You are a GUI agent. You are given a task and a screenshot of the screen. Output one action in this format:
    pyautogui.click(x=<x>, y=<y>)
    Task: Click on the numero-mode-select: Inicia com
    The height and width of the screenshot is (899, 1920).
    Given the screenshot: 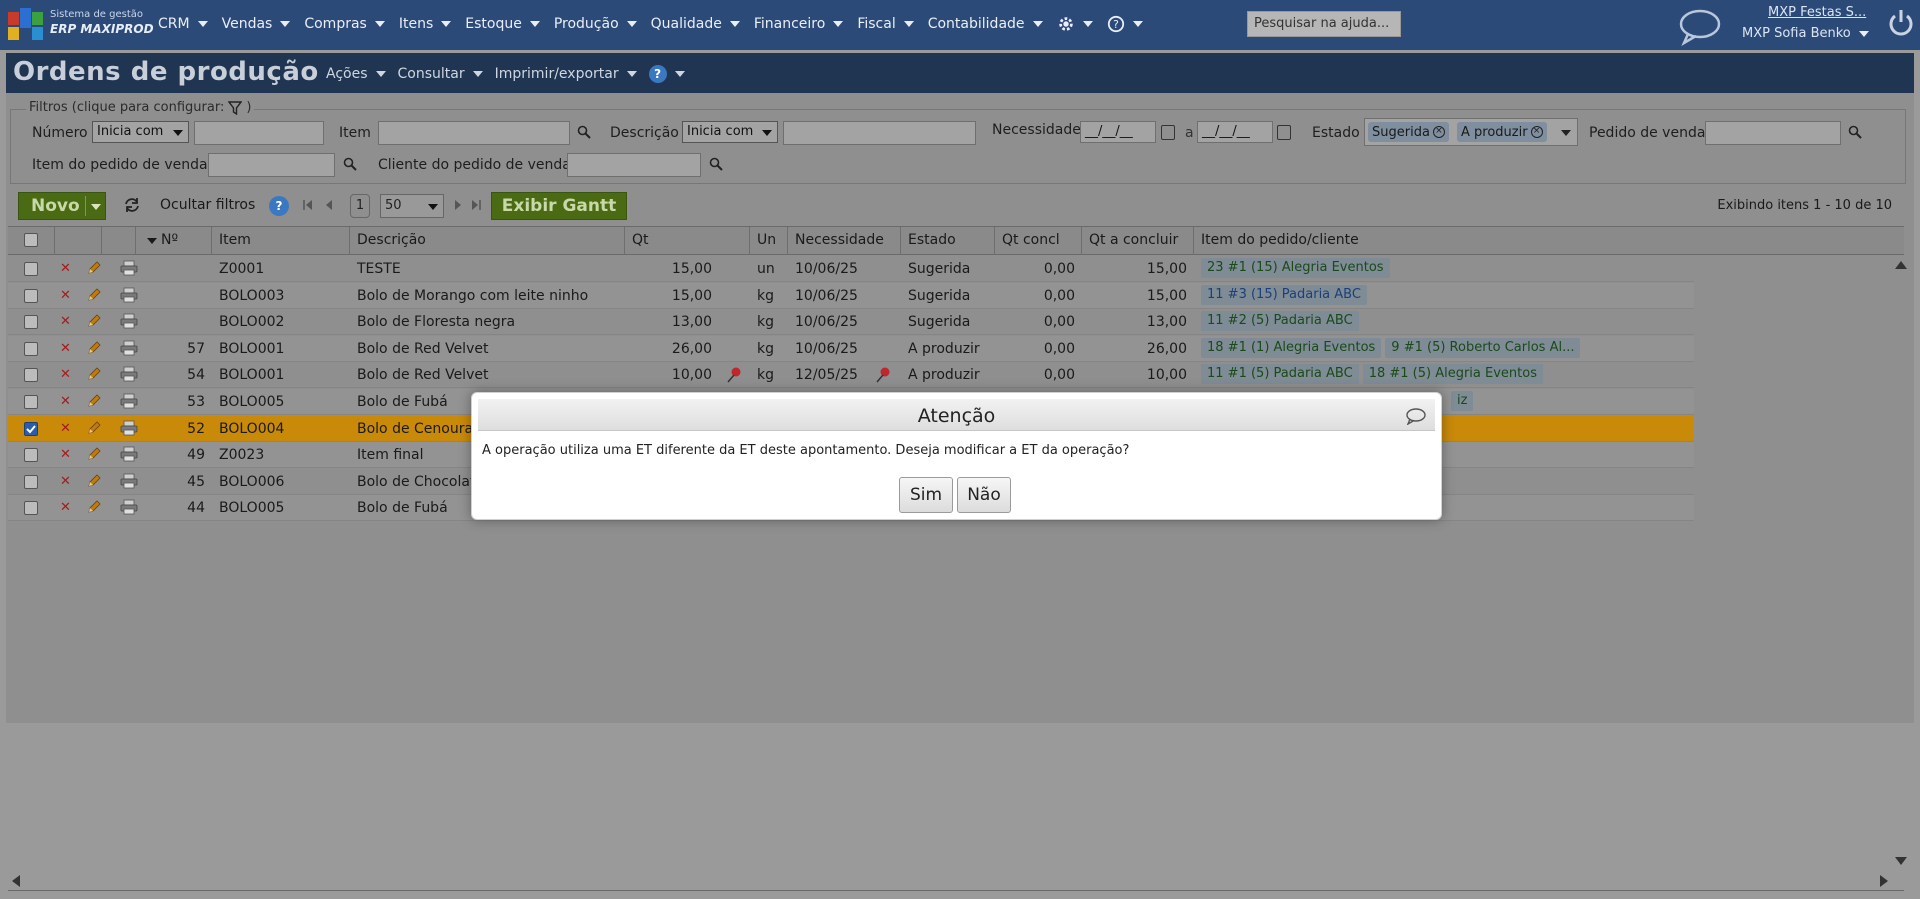 What is the action you would take?
    pyautogui.click(x=140, y=132)
    